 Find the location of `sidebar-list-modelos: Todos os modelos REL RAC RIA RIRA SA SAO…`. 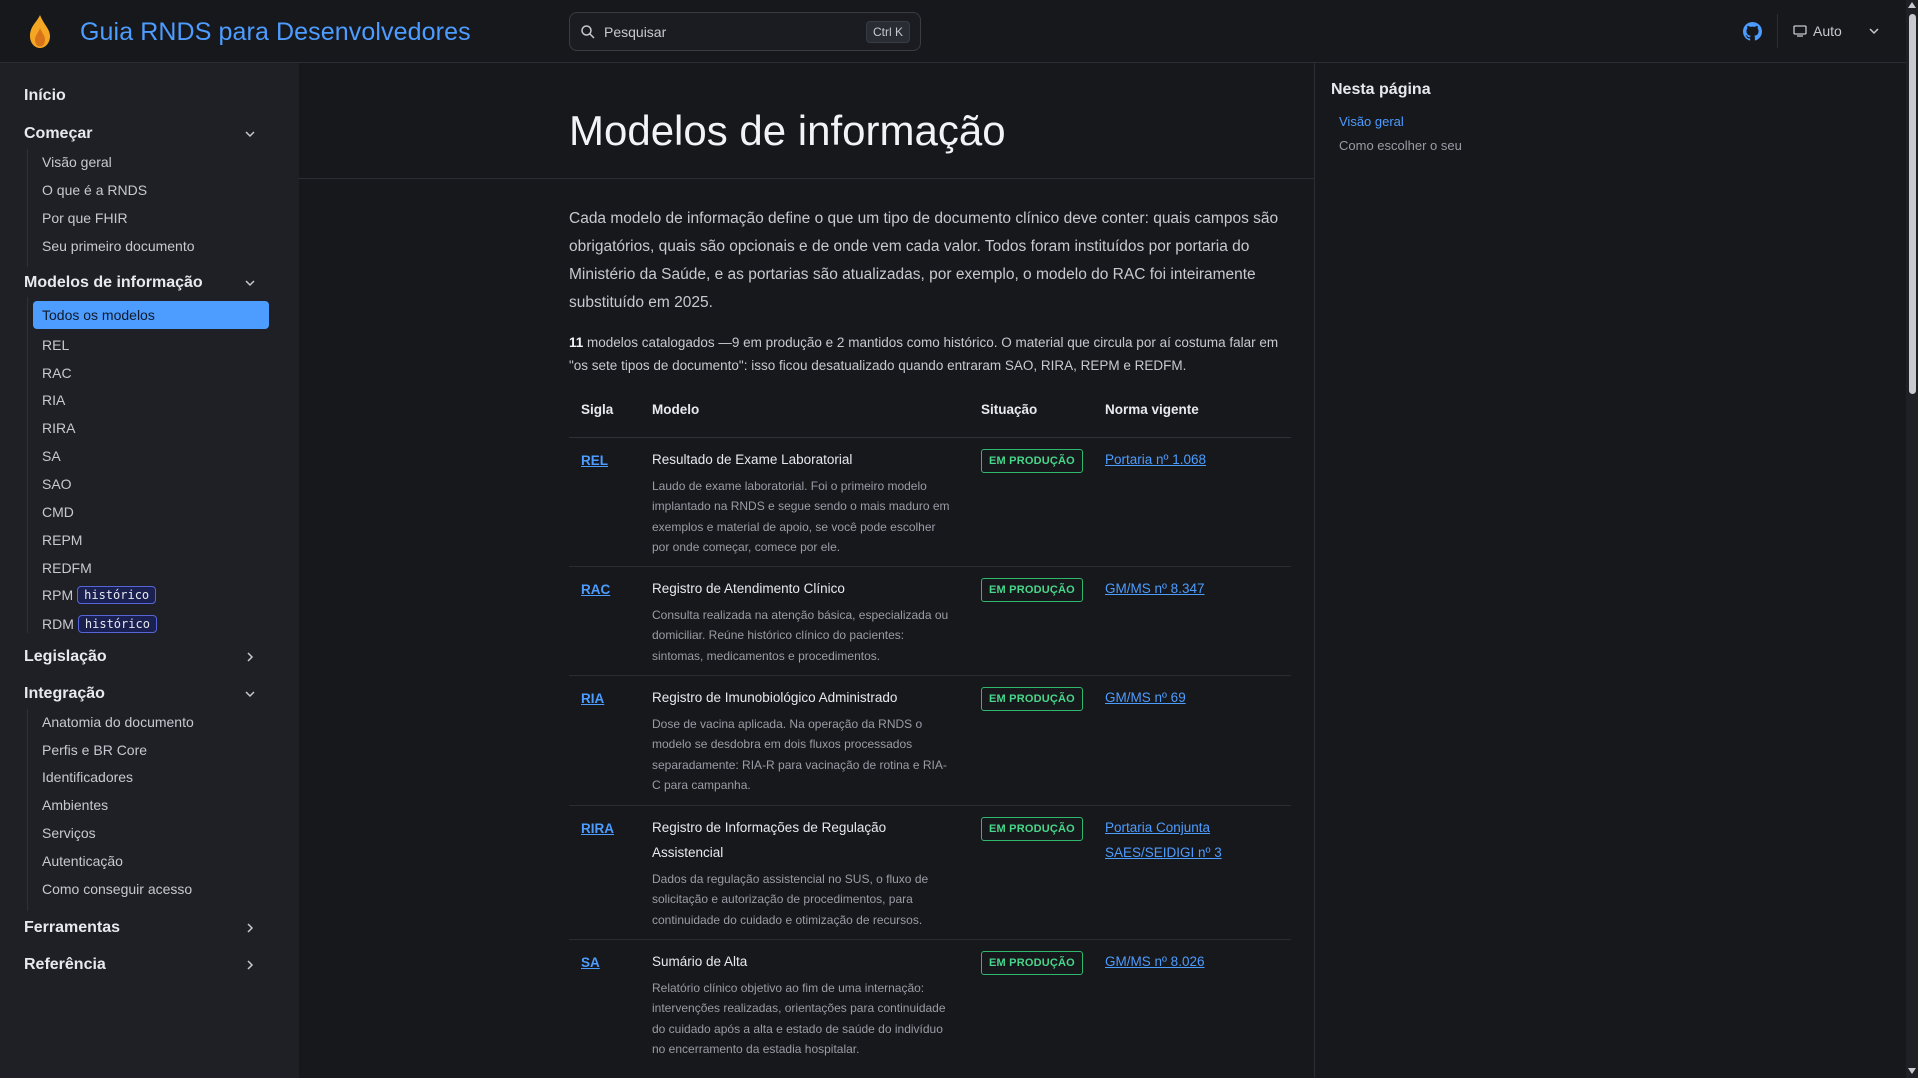

sidebar-list-modelos: Todos os modelos REL RAC RIA RIRA SA SAO… is located at coordinates (148, 465).